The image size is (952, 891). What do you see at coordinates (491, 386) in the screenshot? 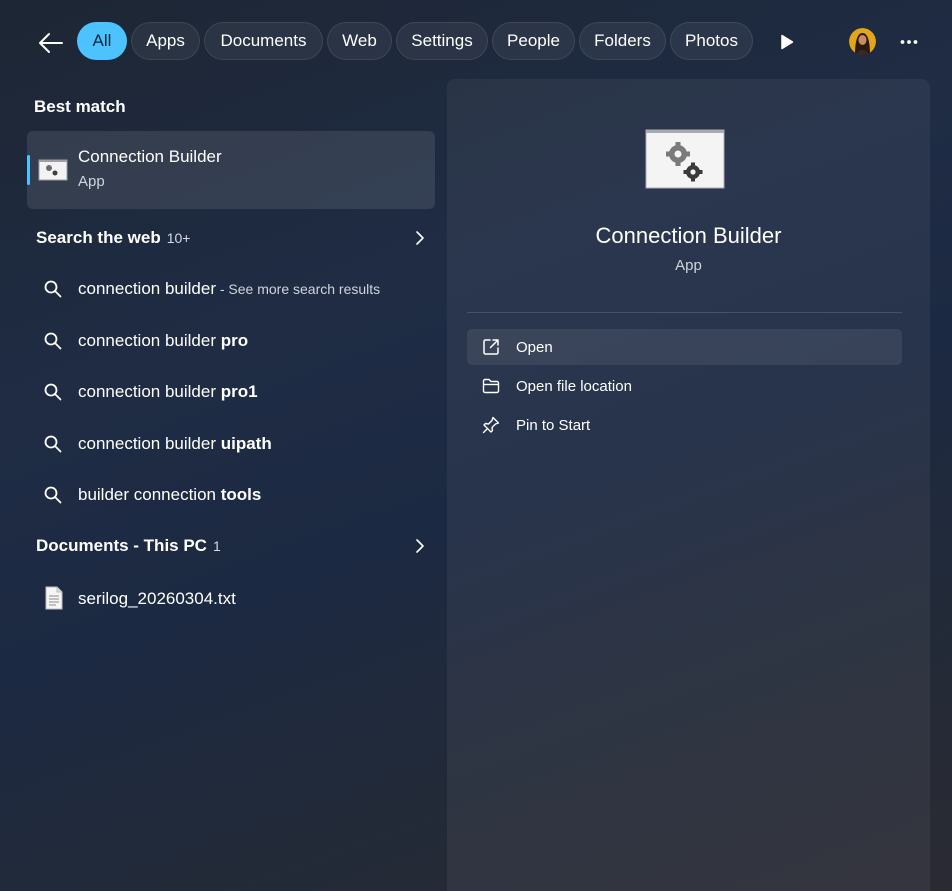
I see `folder-icon` at bounding box center [491, 386].